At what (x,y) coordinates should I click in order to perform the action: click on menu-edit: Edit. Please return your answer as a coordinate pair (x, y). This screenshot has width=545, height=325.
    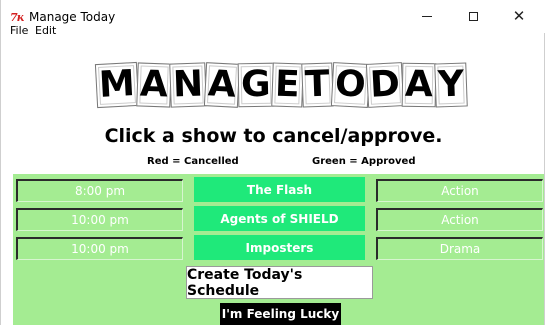
    Looking at the image, I should click on (45, 30).